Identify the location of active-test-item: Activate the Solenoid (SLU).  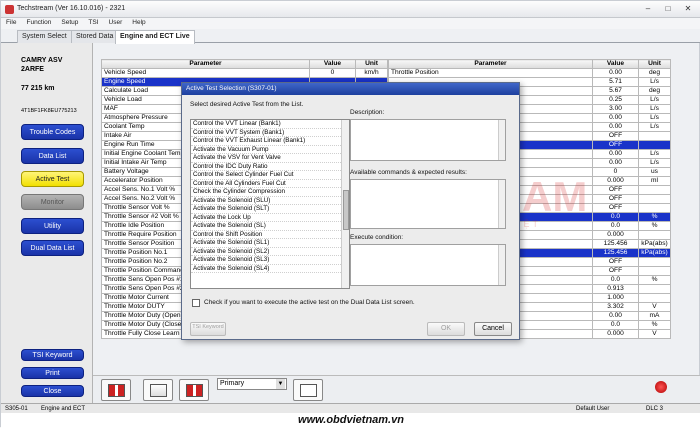
(266, 201).